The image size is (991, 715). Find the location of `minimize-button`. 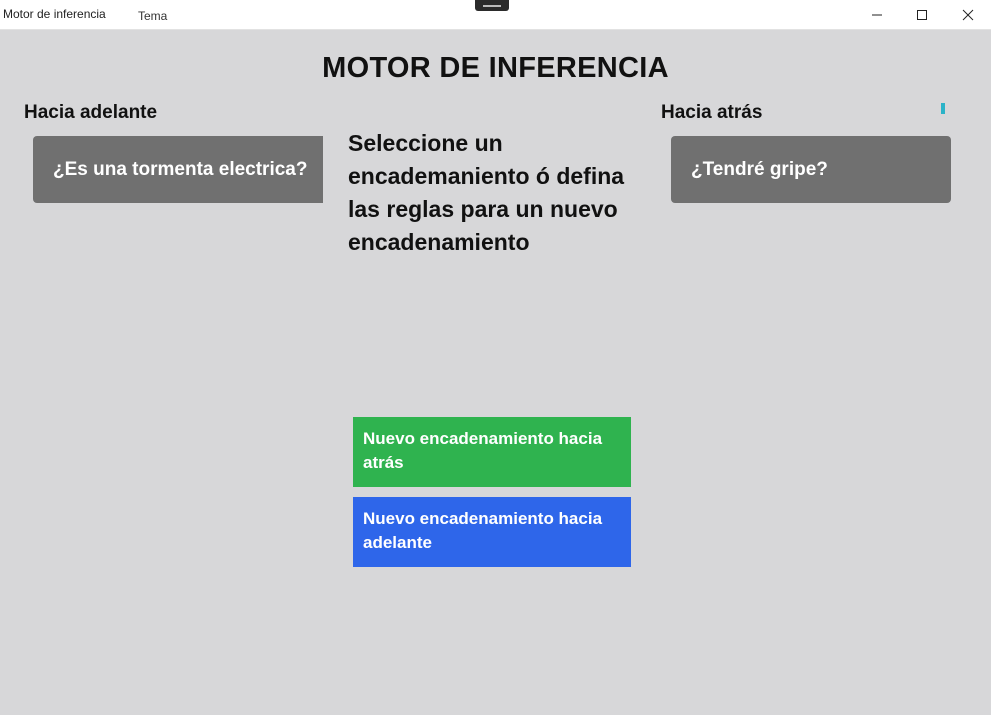

minimize-button is located at coordinates (877, 15).